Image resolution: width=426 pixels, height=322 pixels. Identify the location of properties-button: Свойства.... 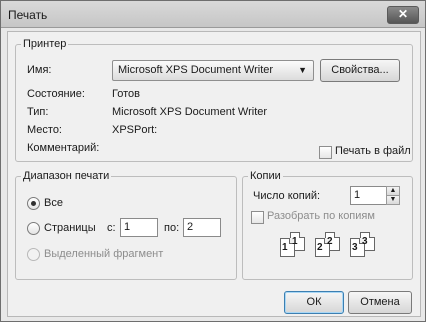
(360, 70).